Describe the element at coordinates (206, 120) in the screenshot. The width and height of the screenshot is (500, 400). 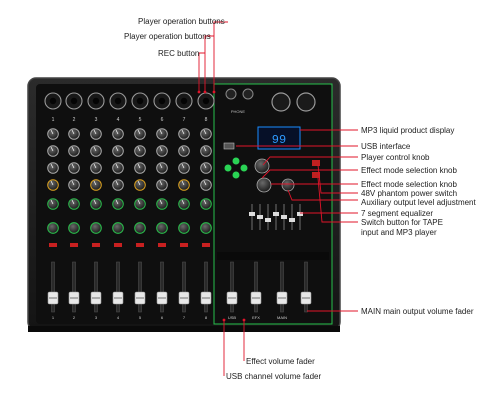
I see `channel-number: 8` at that location.